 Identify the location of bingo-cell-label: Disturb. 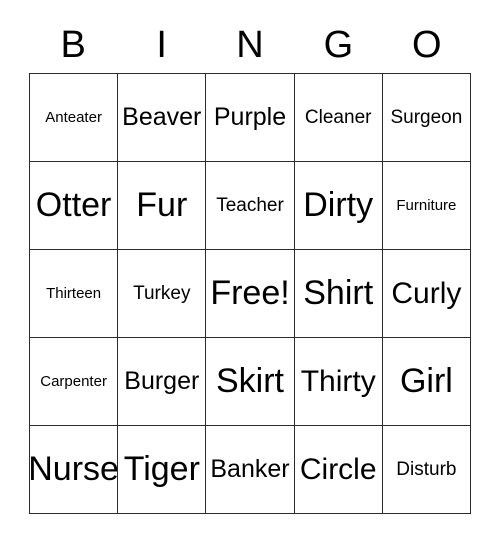
(426, 469).